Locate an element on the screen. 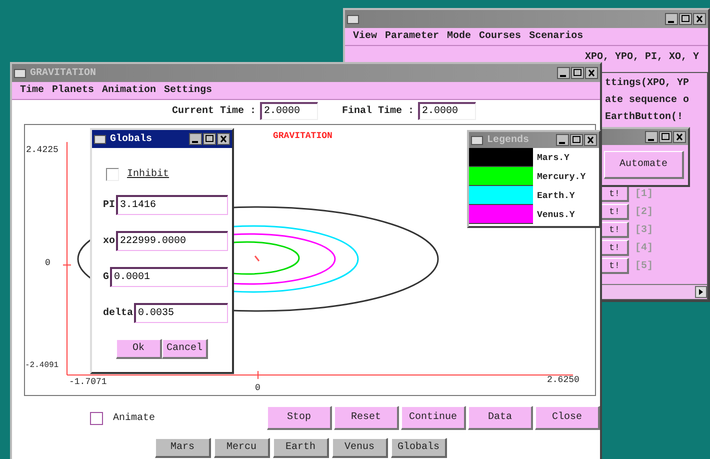 The image size is (710, 459). input-field: 222999.0000 is located at coordinates (172, 241).